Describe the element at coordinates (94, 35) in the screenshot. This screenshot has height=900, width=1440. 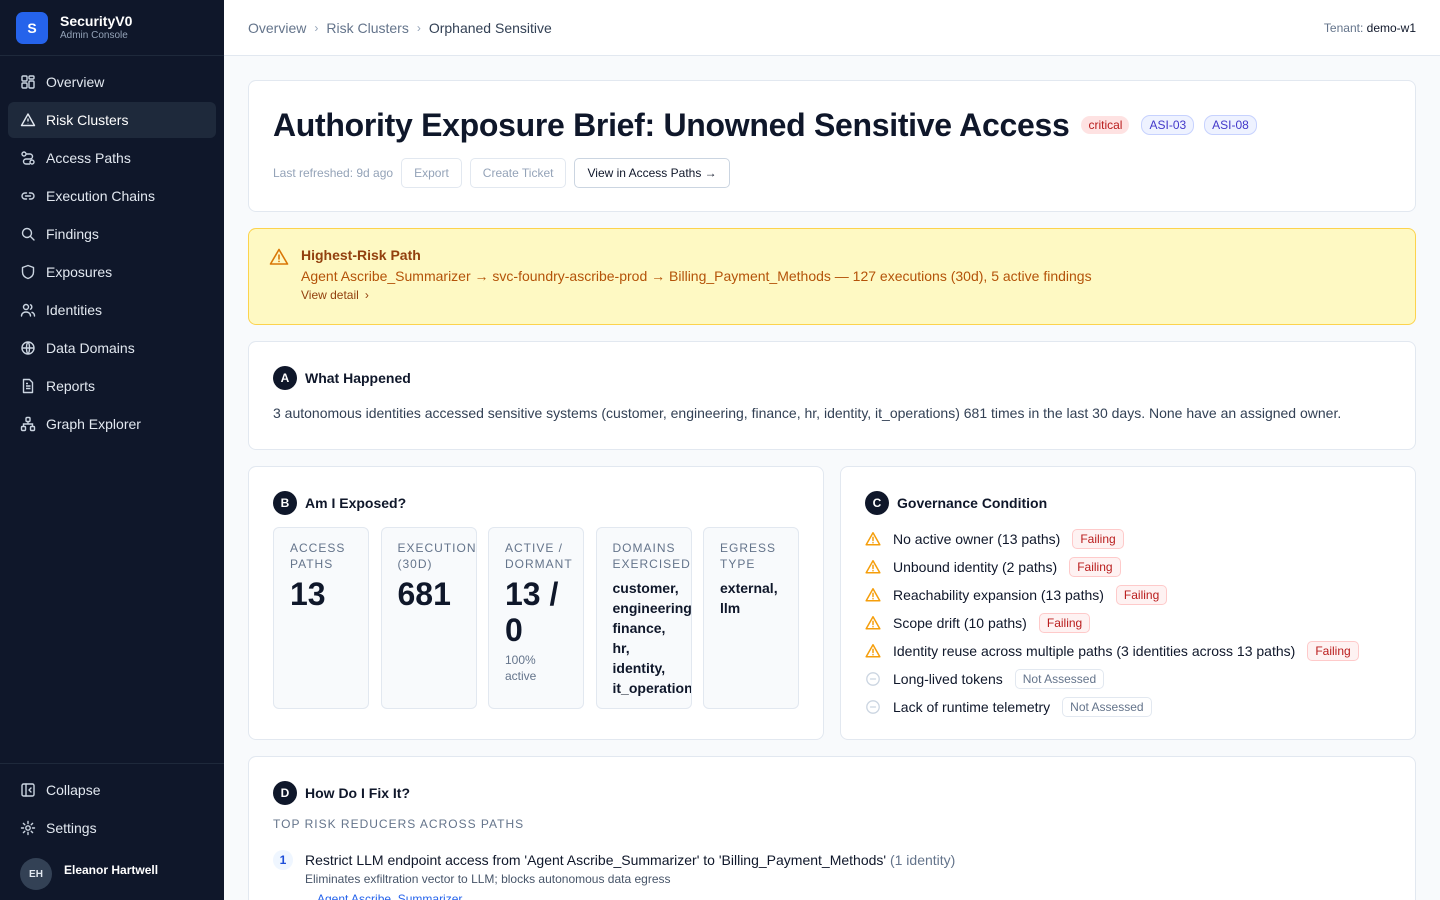
I see `brand-subtitle: Admin Console` at that location.